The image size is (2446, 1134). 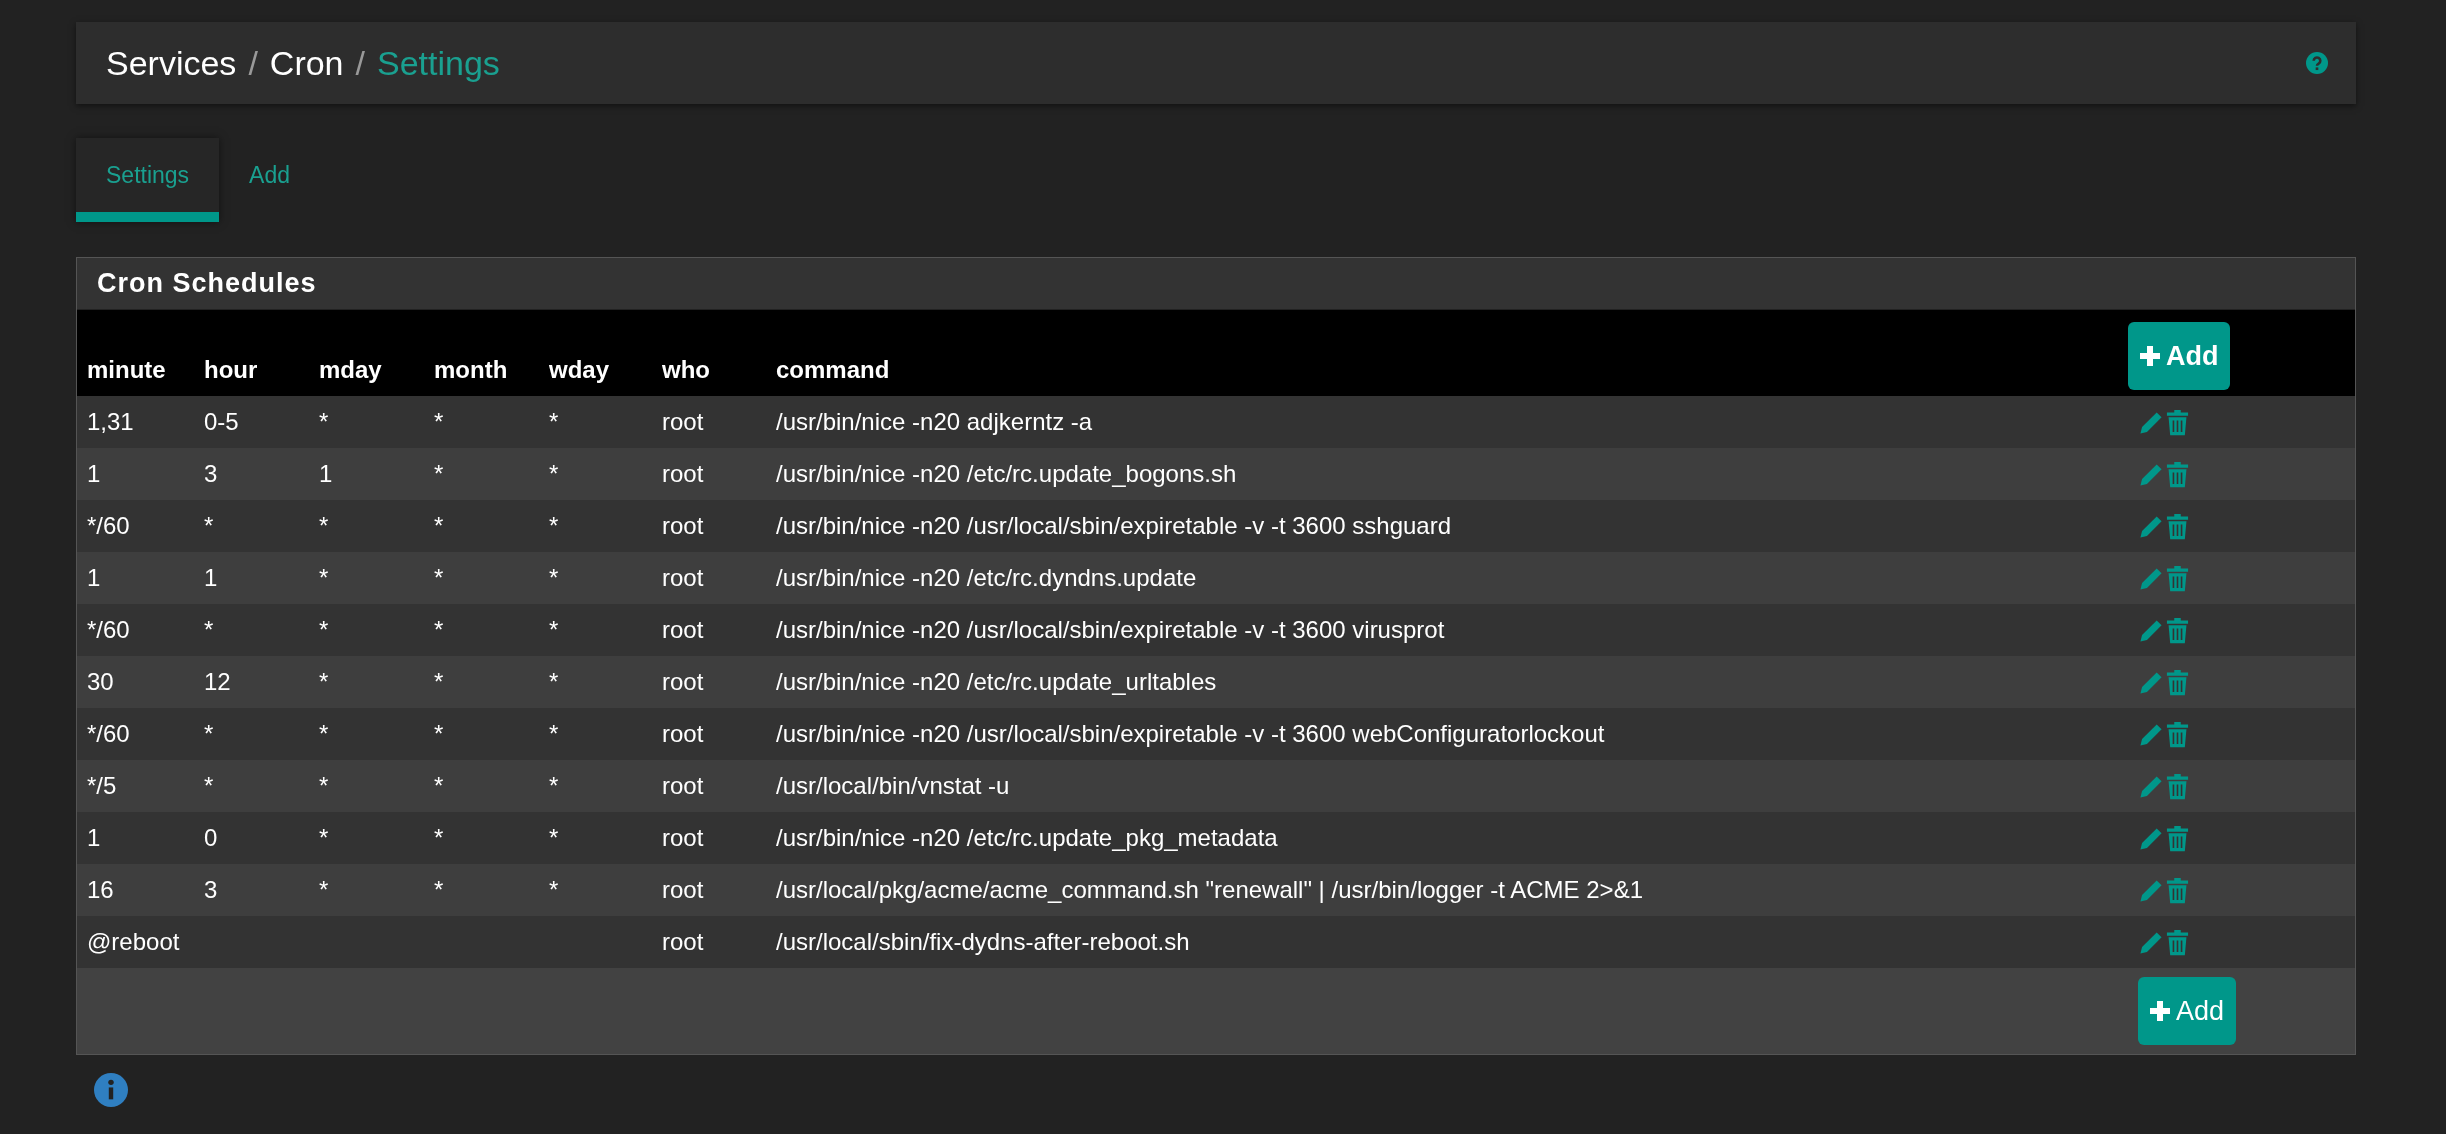 I want to click on table-cell: /usr/local/sbin/fix-dydns-after-reboot.sh, so click(x=983, y=941).